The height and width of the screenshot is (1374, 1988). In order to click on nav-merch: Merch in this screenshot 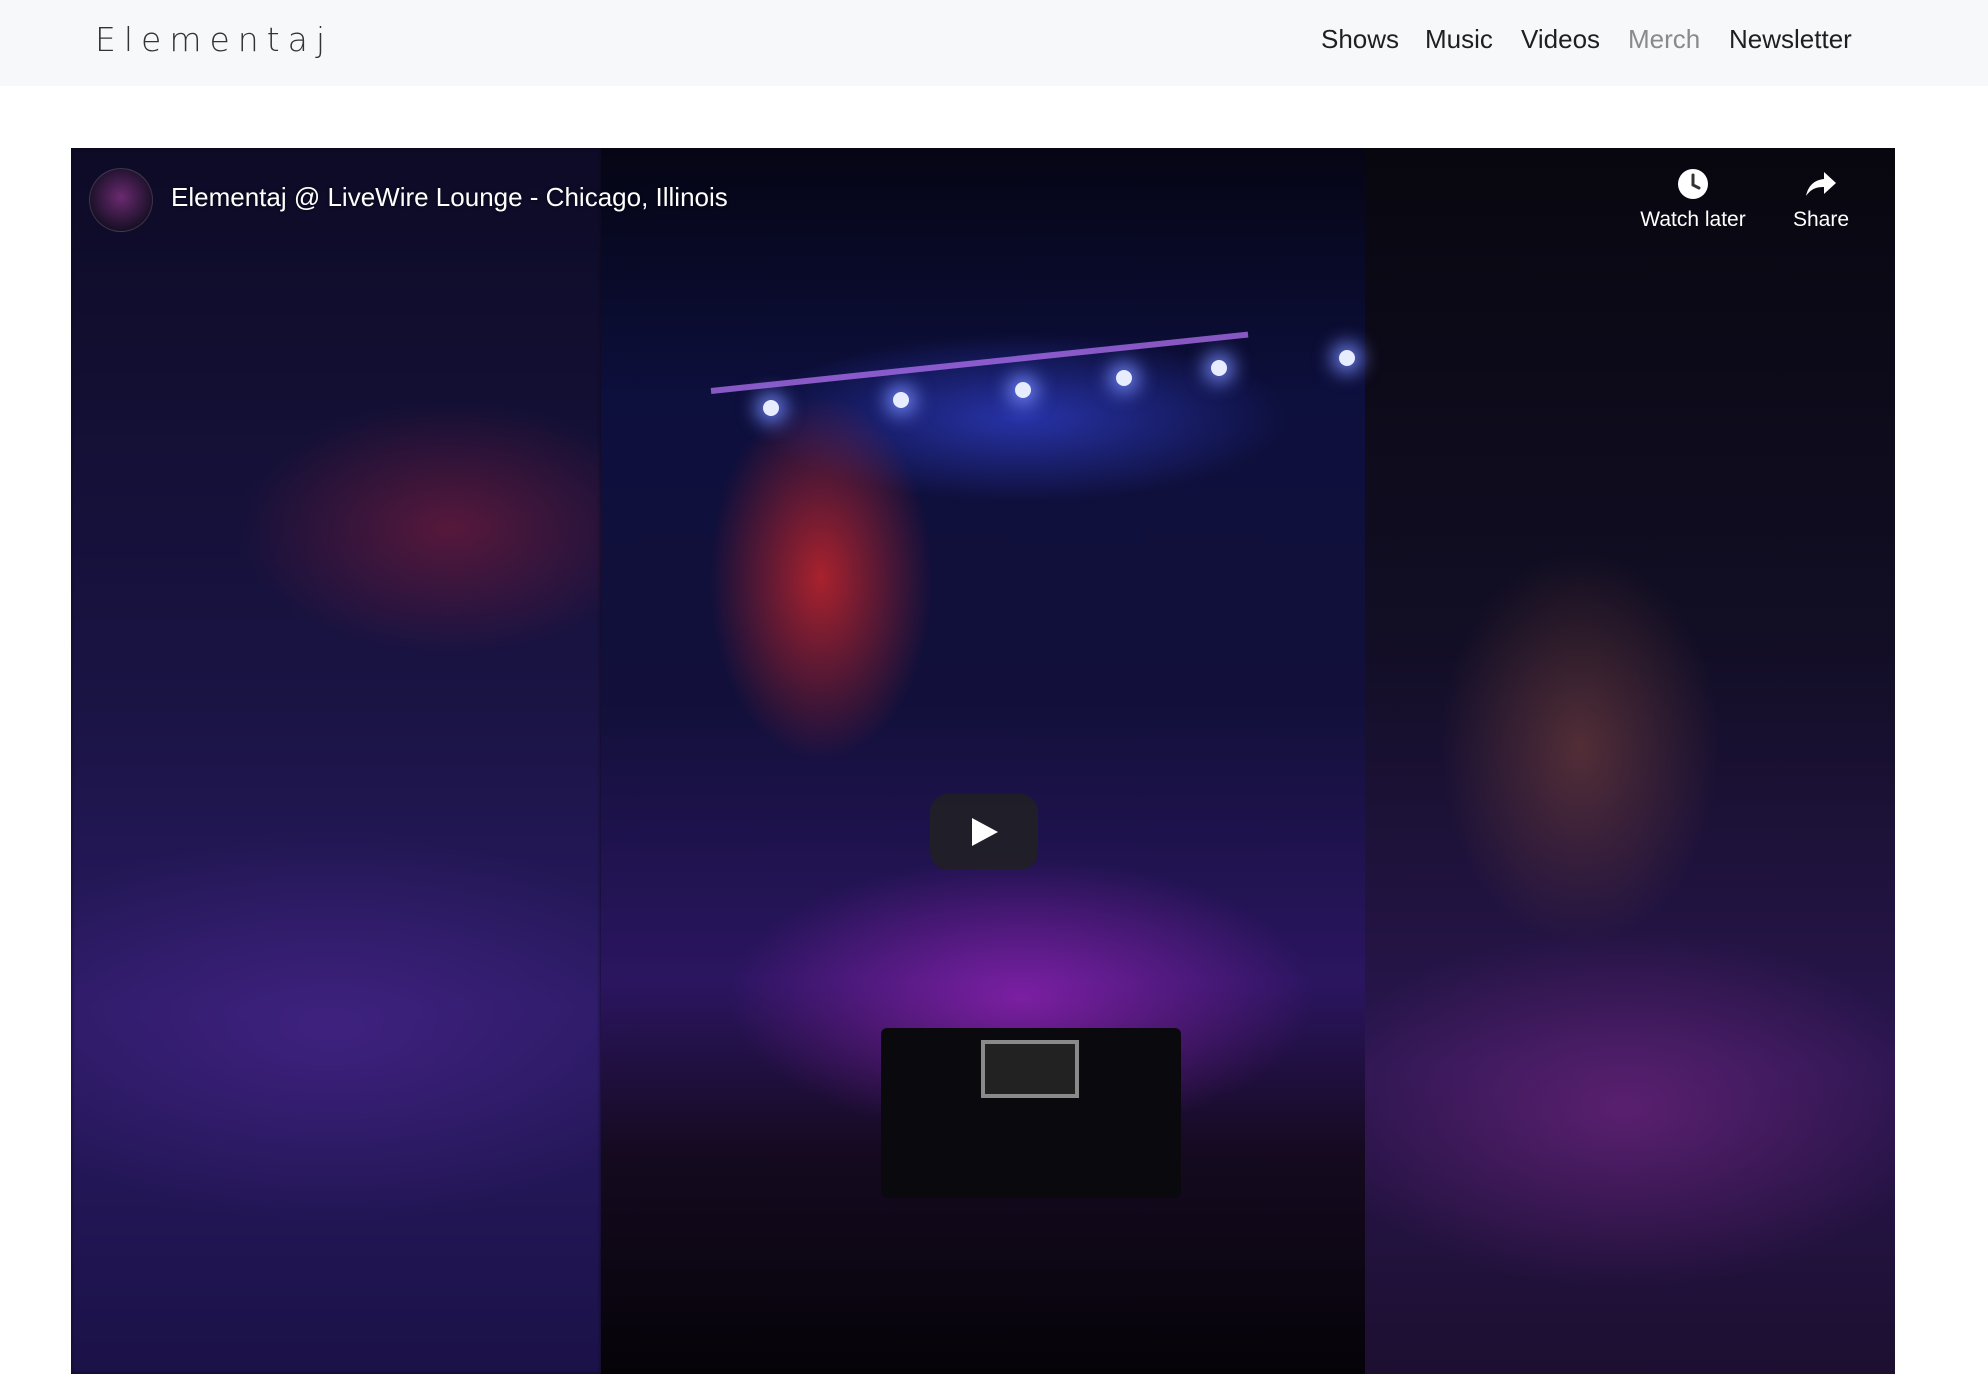, I will do `click(1664, 39)`.